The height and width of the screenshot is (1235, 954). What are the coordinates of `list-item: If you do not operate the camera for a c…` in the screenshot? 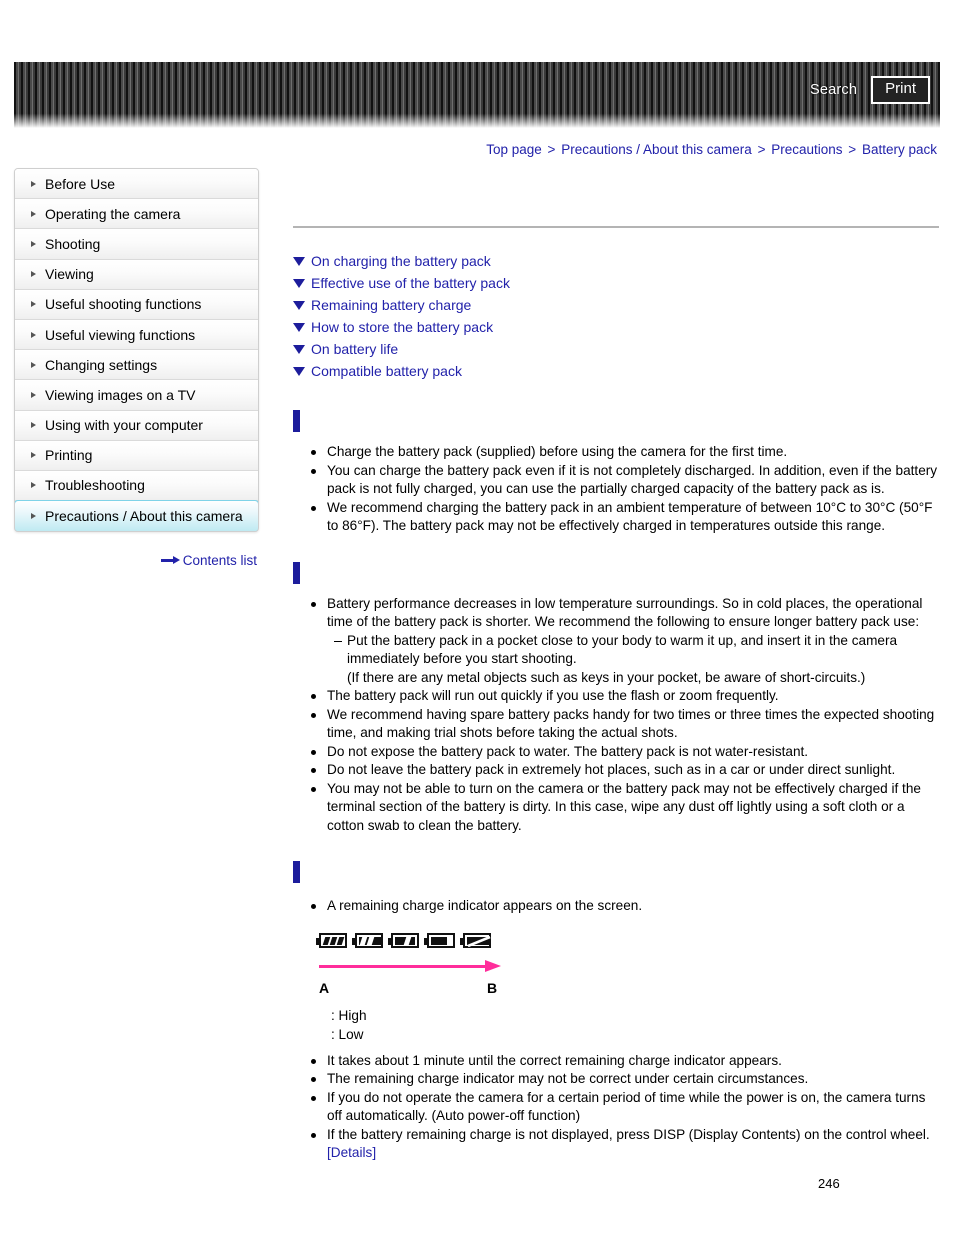 It's located at (625, 1107).